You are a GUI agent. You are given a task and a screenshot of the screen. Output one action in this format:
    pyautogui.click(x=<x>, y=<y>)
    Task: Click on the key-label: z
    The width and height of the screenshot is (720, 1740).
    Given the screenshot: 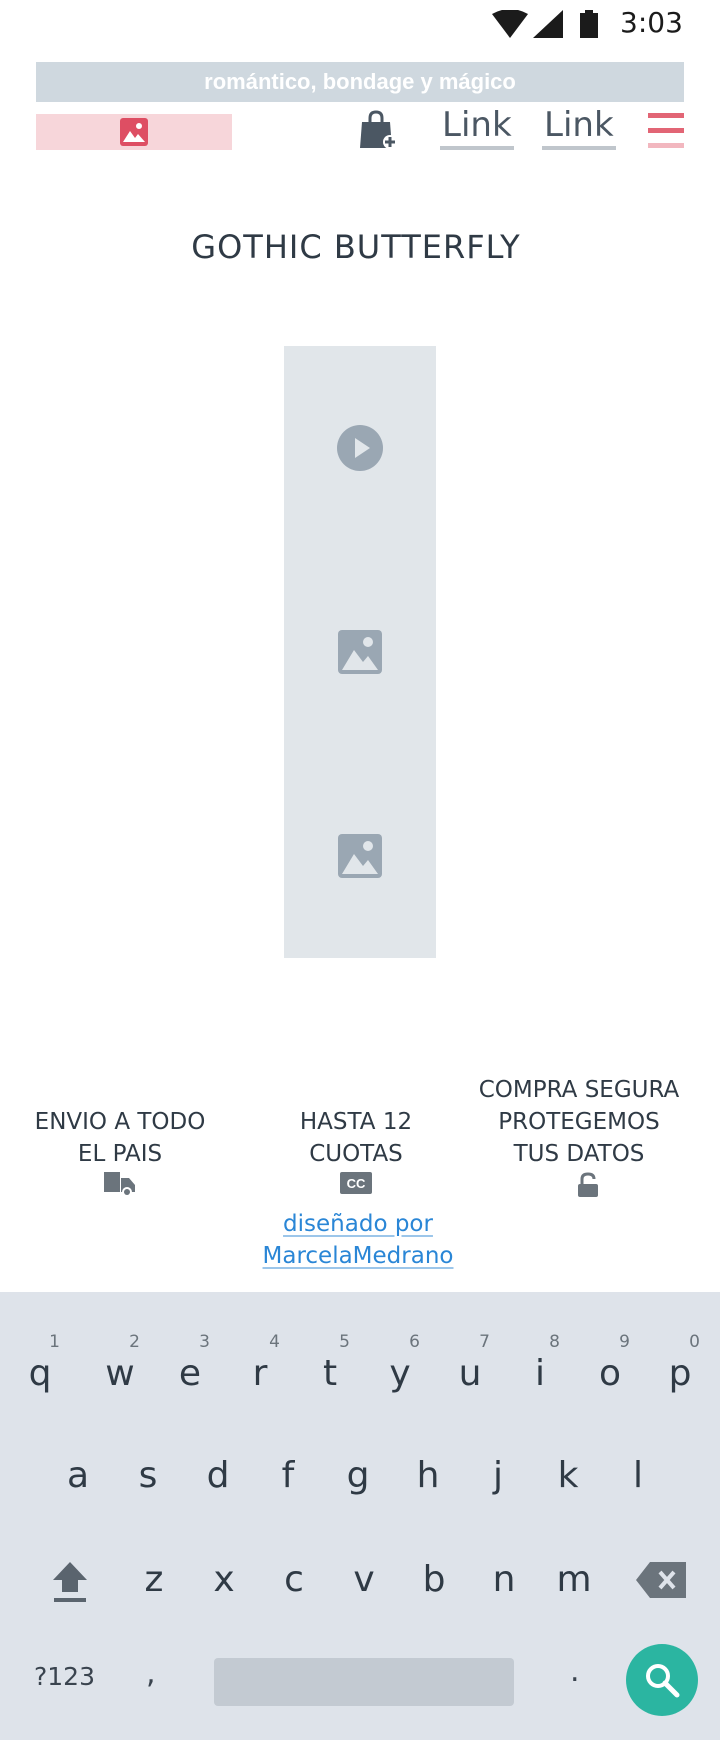 What is the action you would take?
    pyautogui.click(x=154, y=1579)
    